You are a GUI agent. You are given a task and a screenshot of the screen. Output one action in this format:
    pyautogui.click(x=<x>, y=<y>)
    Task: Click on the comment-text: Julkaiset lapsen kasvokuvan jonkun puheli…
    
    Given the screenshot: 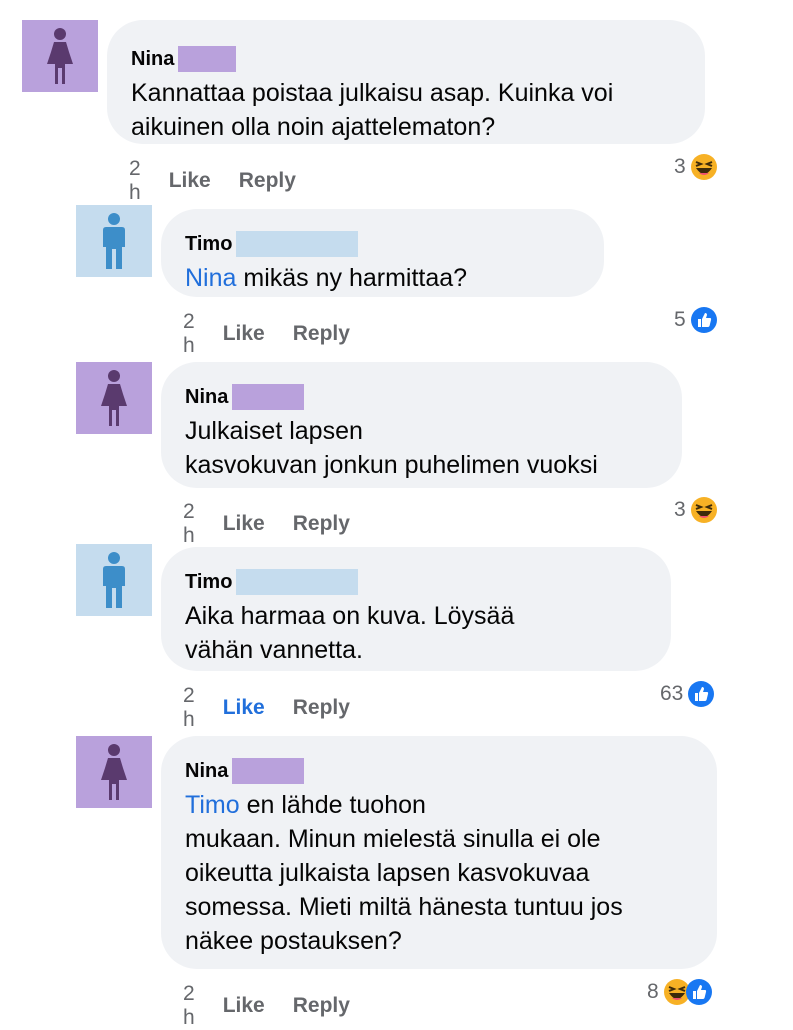 What is the action you would take?
    pyautogui.click(x=391, y=448)
    